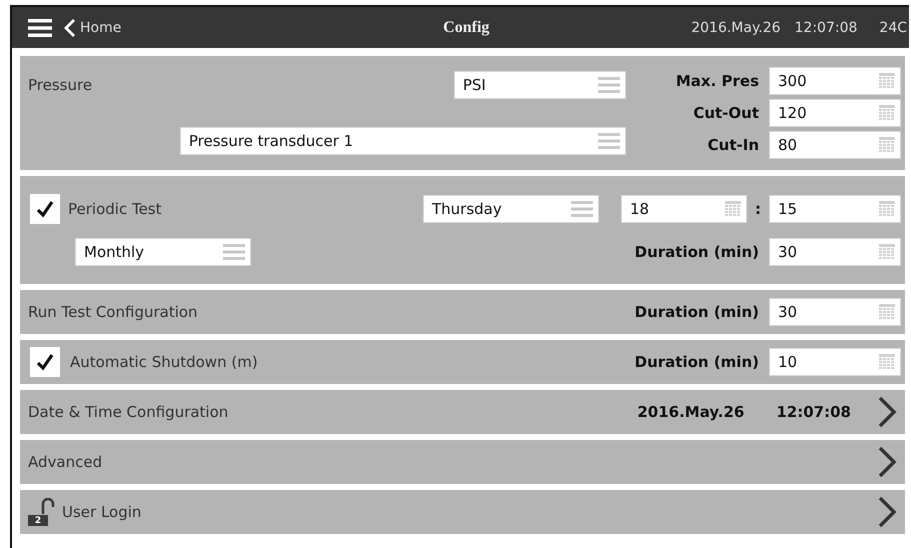 This screenshot has height=548, width=911. What do you see at coordinates (93, 28) in the screenshot?
I see `home-link: Home` at bounding box center [93, 28].